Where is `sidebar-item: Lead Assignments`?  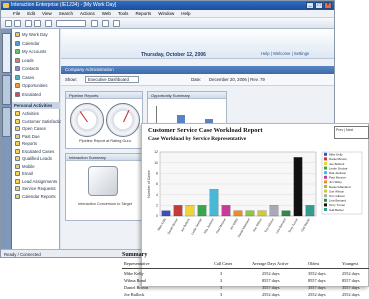 sidebar-item: Lead Assignments is located at coordinates (36, 181).